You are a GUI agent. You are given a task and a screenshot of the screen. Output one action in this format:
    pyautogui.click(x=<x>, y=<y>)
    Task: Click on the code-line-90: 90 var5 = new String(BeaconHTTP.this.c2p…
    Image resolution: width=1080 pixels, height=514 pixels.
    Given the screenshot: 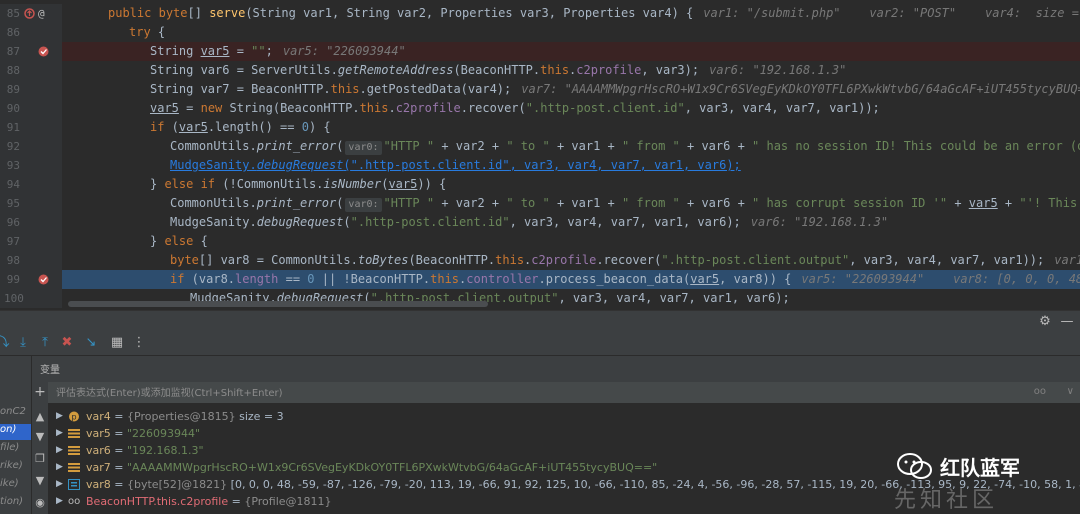 What is the action you would take?
    pyautogui.click(x=540, y=108)
    